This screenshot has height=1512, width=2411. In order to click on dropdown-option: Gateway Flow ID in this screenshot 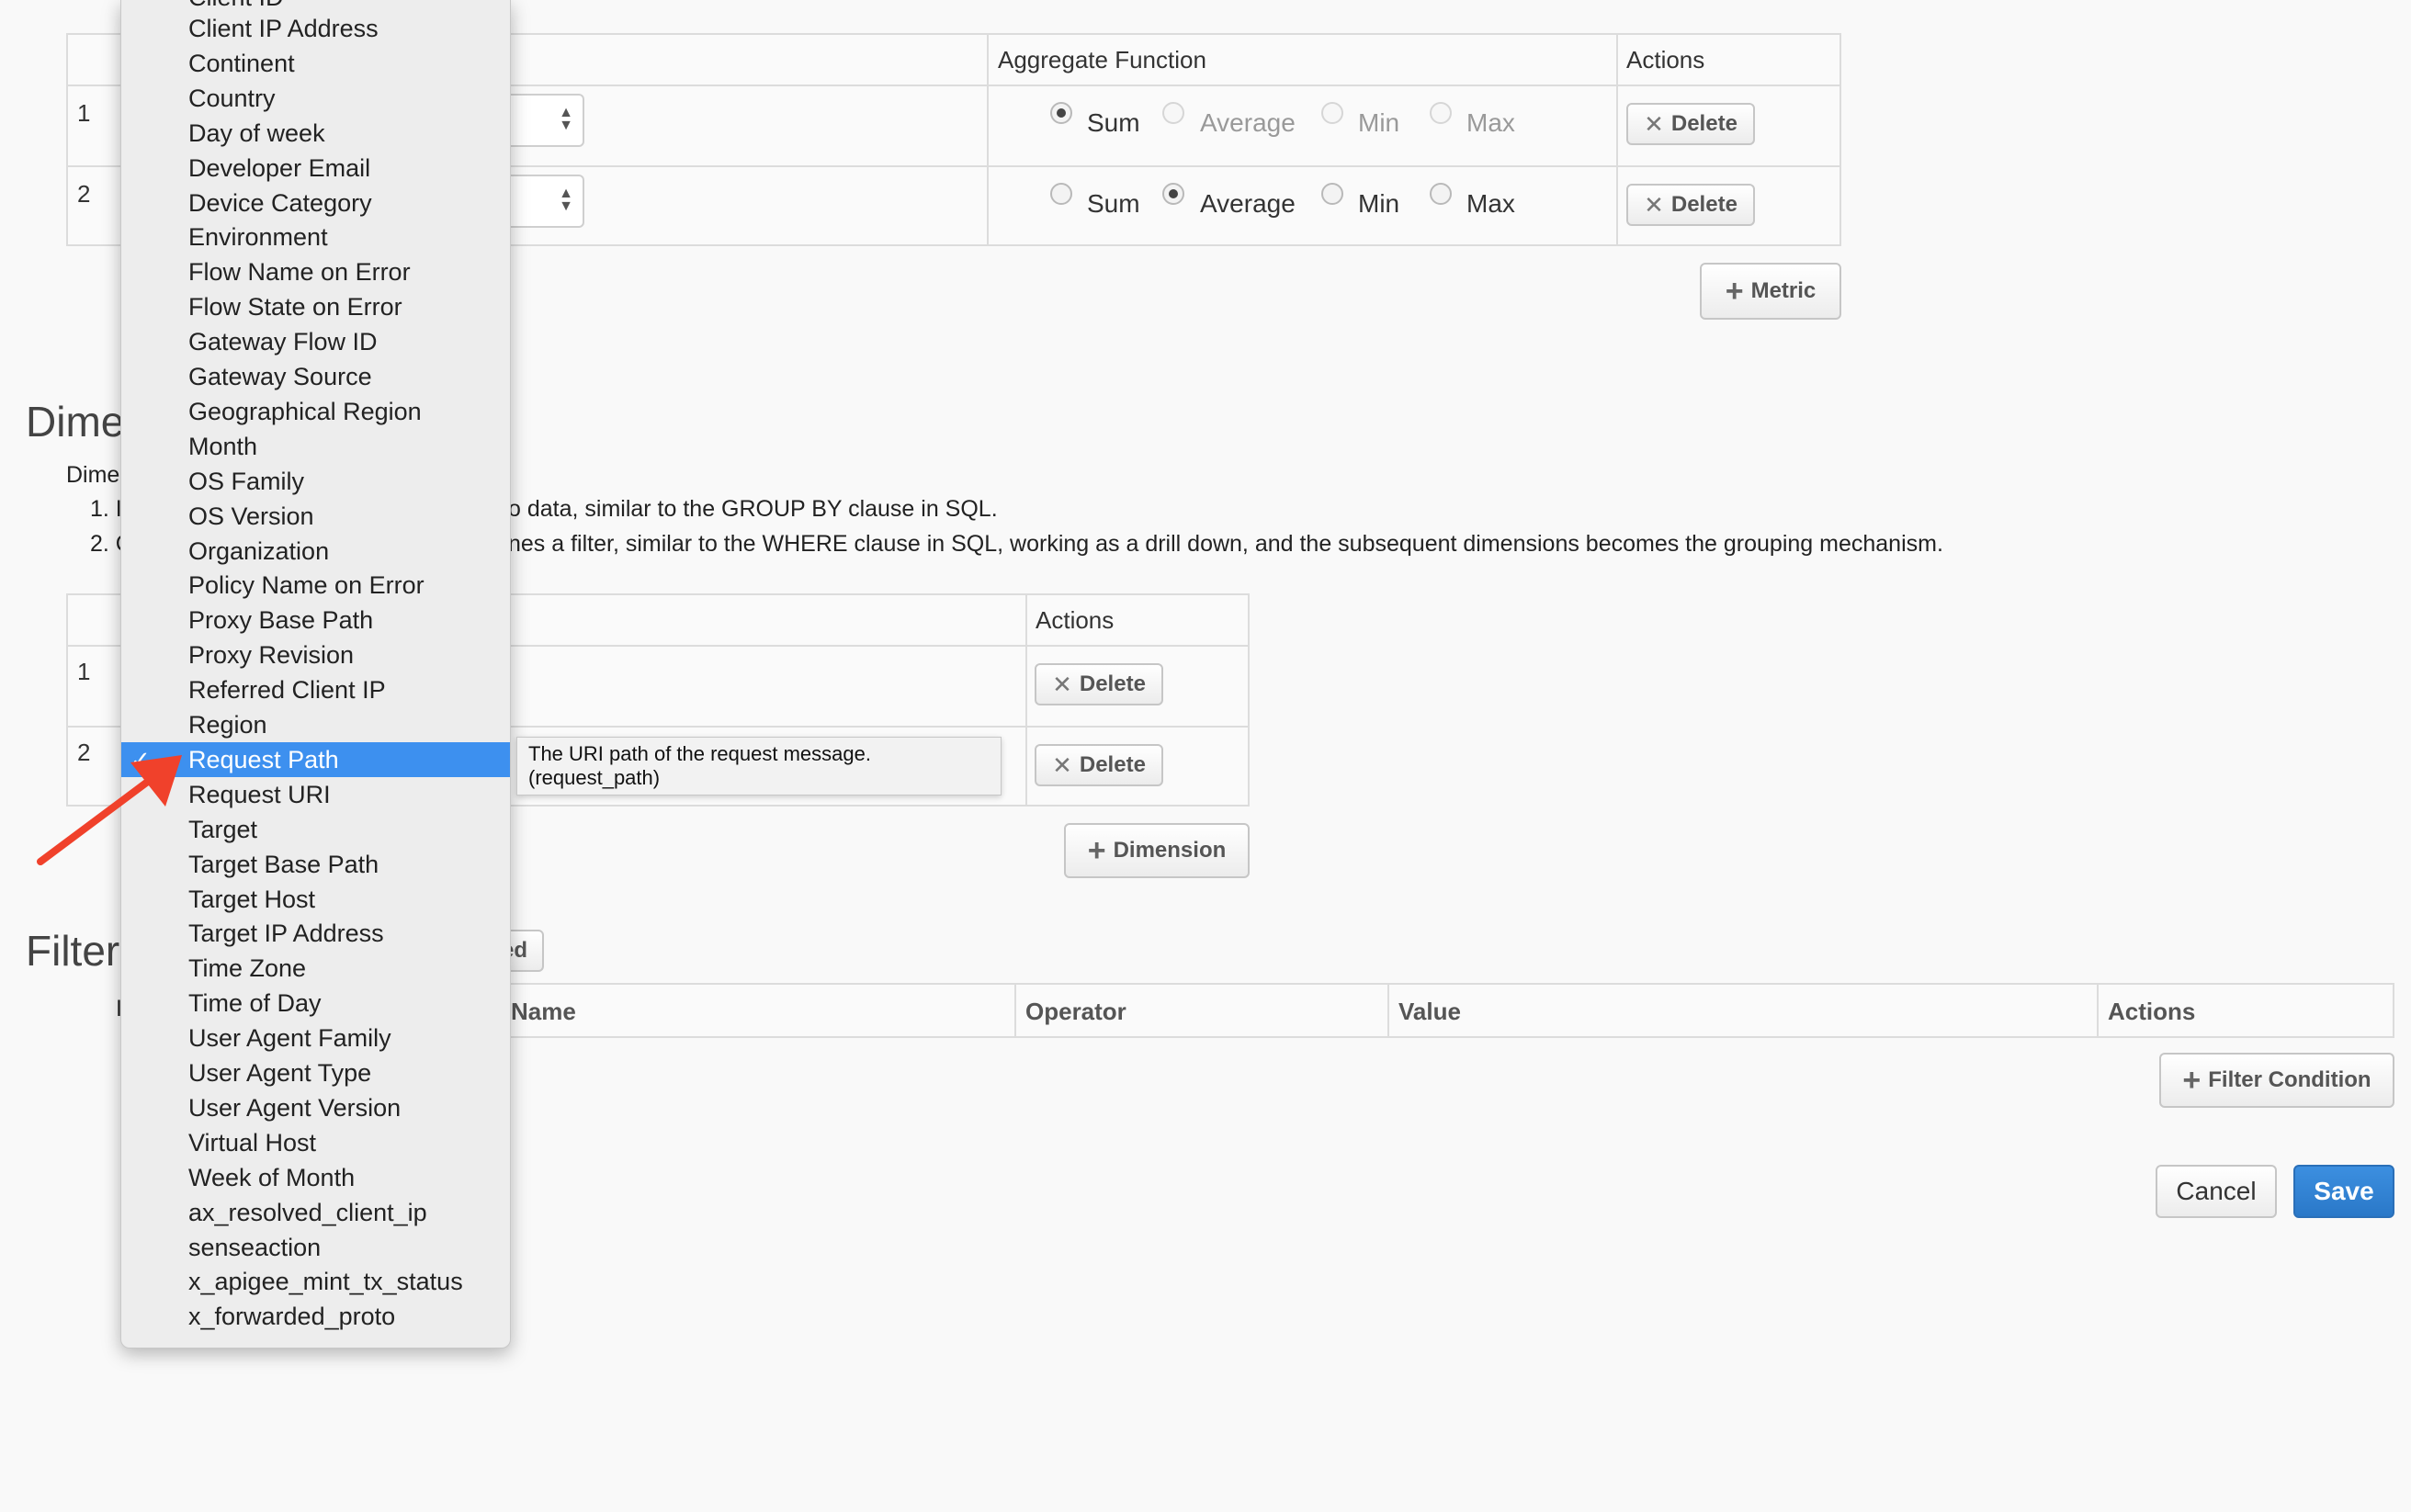, I will do `click(316, 341)`.